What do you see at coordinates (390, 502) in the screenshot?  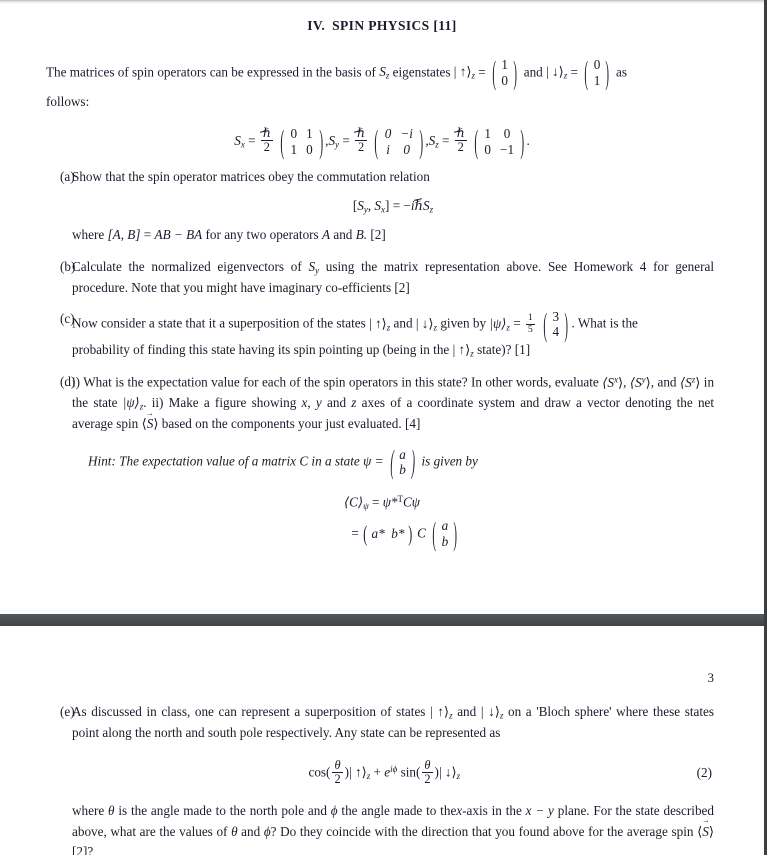 I see `hint-eq-rhs: ψ*` at bounding box center [390, 502].